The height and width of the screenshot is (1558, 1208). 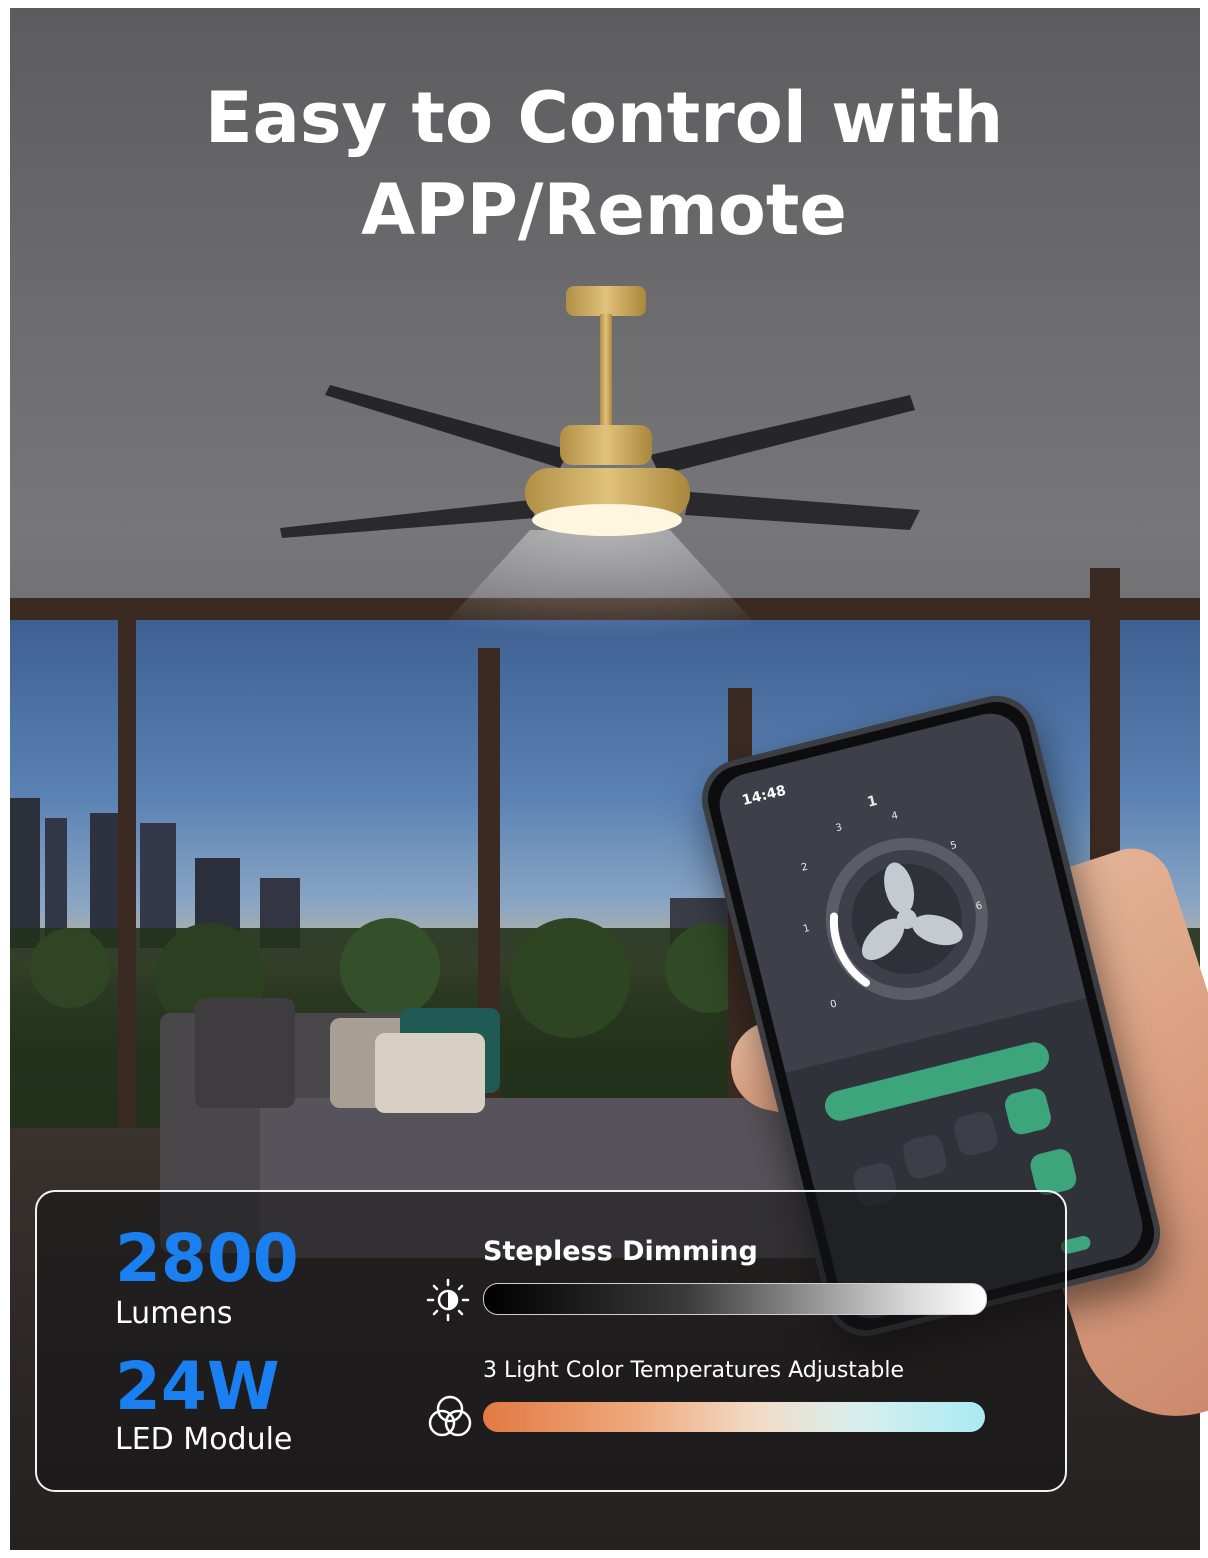 I want to click on headline-line-2: APP/Remote, so click(x=604, y=210).